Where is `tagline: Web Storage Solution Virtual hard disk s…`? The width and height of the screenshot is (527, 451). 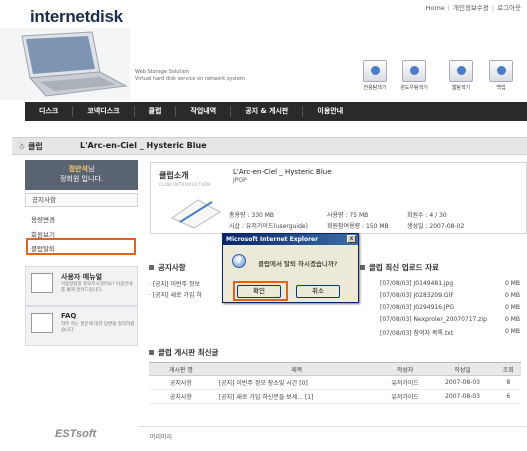 tagline: Web Storage Solution Virtual hard disk s… is located at coordinates (190, 76).